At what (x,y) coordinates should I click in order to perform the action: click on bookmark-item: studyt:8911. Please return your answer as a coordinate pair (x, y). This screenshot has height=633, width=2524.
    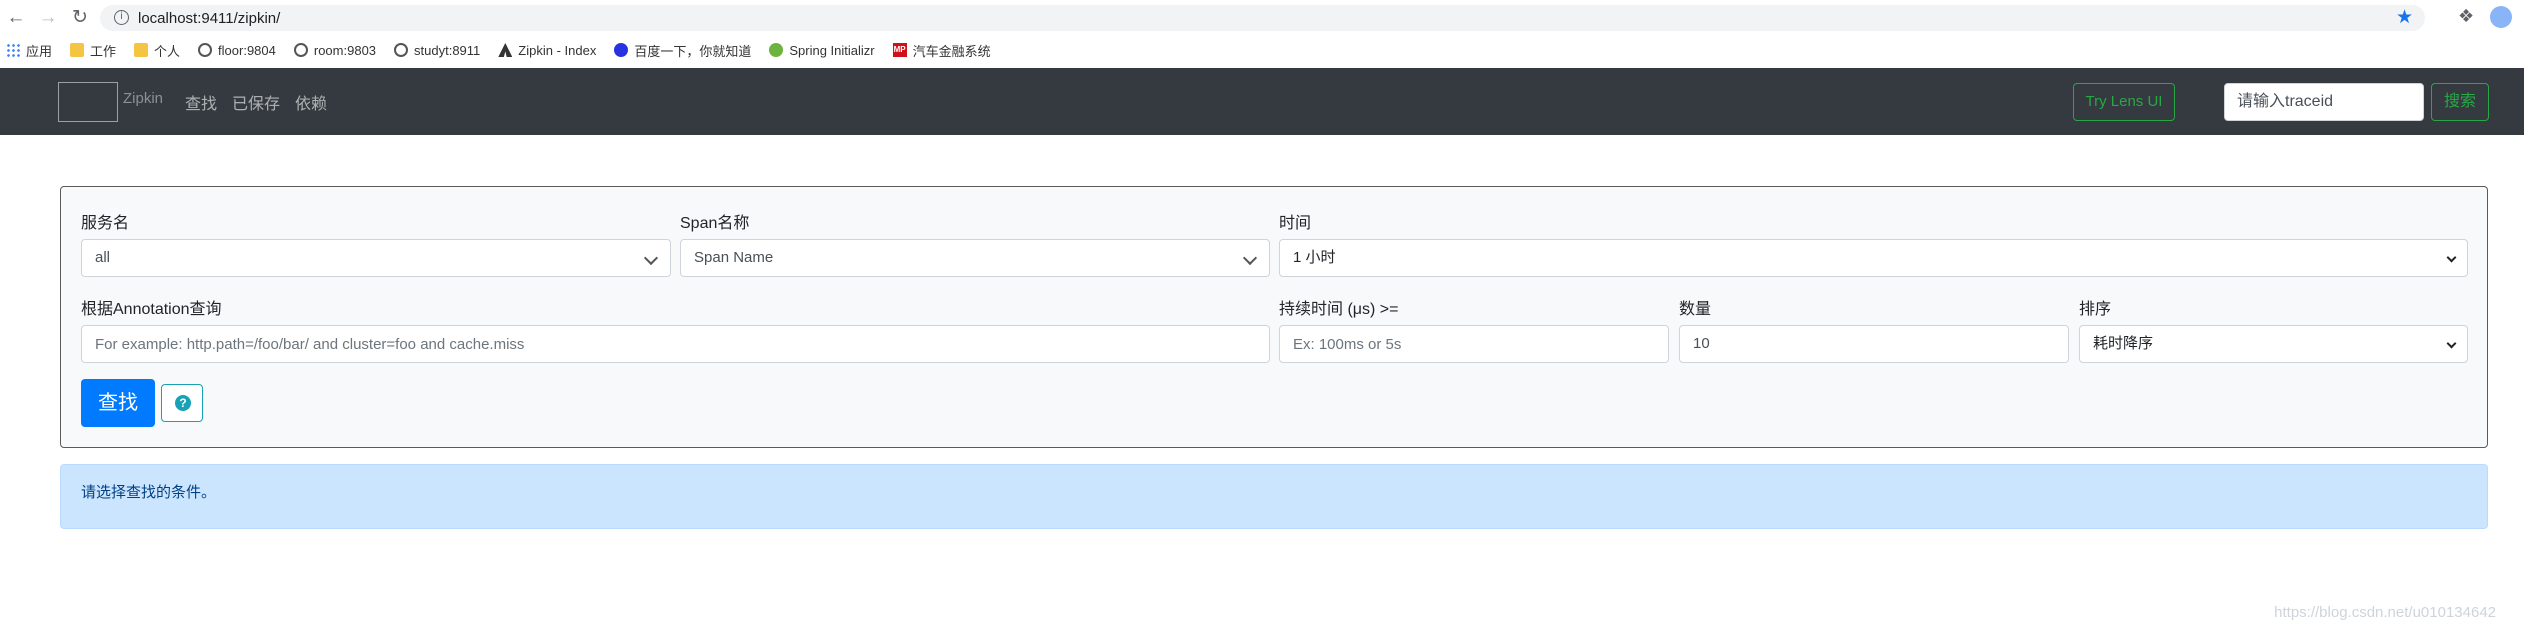
    Looking at the image, I should click on (437, 50).